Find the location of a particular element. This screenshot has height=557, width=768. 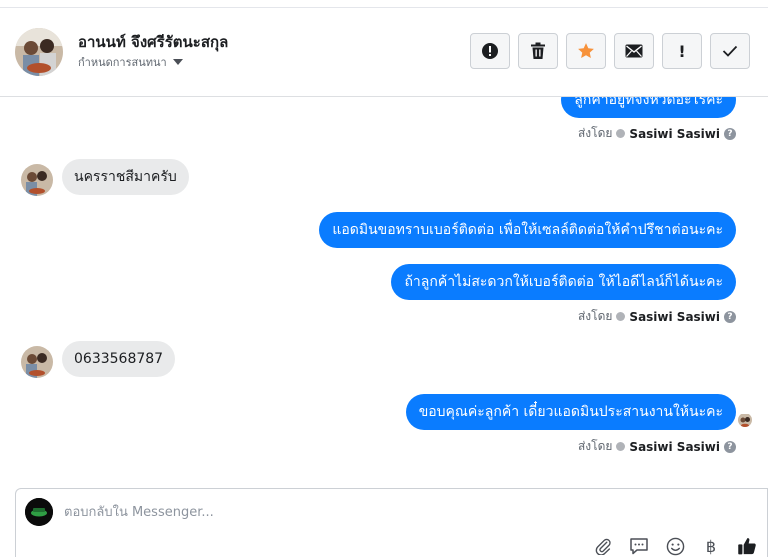

assign-conversation-dropdown: กำหนดการสนทนา is located at coordinates (130, 62).